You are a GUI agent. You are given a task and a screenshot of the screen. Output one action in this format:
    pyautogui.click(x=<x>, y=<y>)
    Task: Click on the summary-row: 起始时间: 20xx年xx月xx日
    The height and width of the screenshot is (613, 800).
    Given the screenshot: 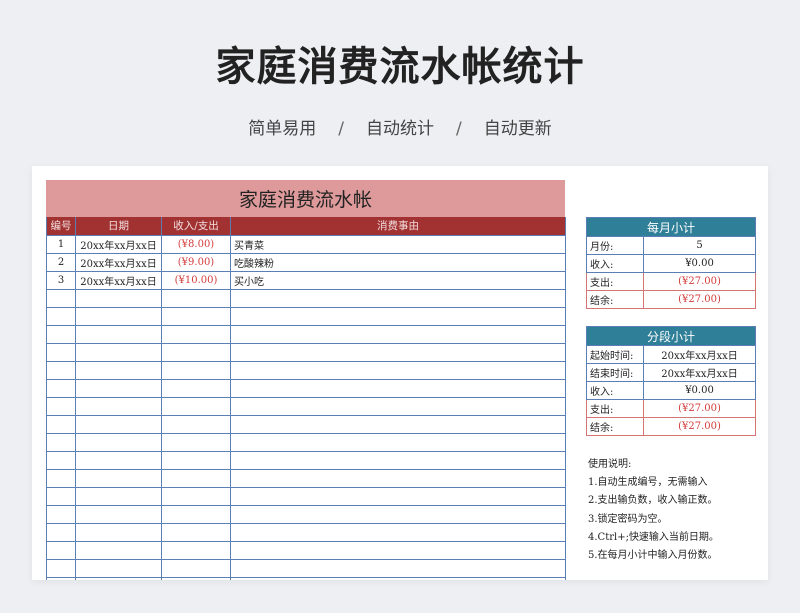 What is the action you would take?
    pyautogui.click(x=671, y=354)
    